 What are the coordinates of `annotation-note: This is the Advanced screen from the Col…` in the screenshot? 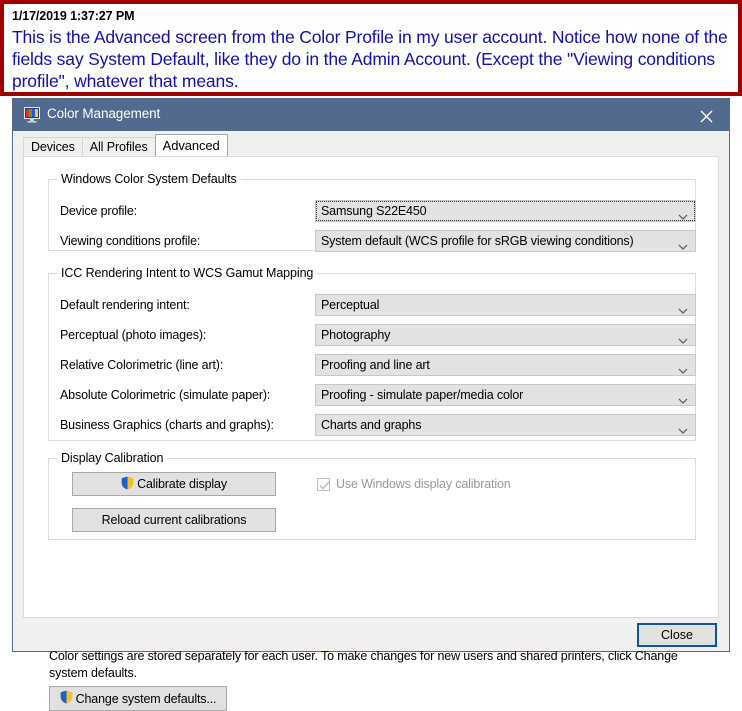 It's located at (370, 59).